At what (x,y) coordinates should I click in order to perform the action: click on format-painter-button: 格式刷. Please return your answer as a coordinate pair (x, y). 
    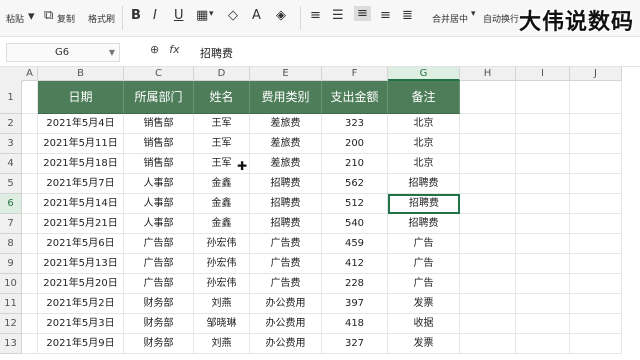
    Looking at the image, I should click on (101, 18).